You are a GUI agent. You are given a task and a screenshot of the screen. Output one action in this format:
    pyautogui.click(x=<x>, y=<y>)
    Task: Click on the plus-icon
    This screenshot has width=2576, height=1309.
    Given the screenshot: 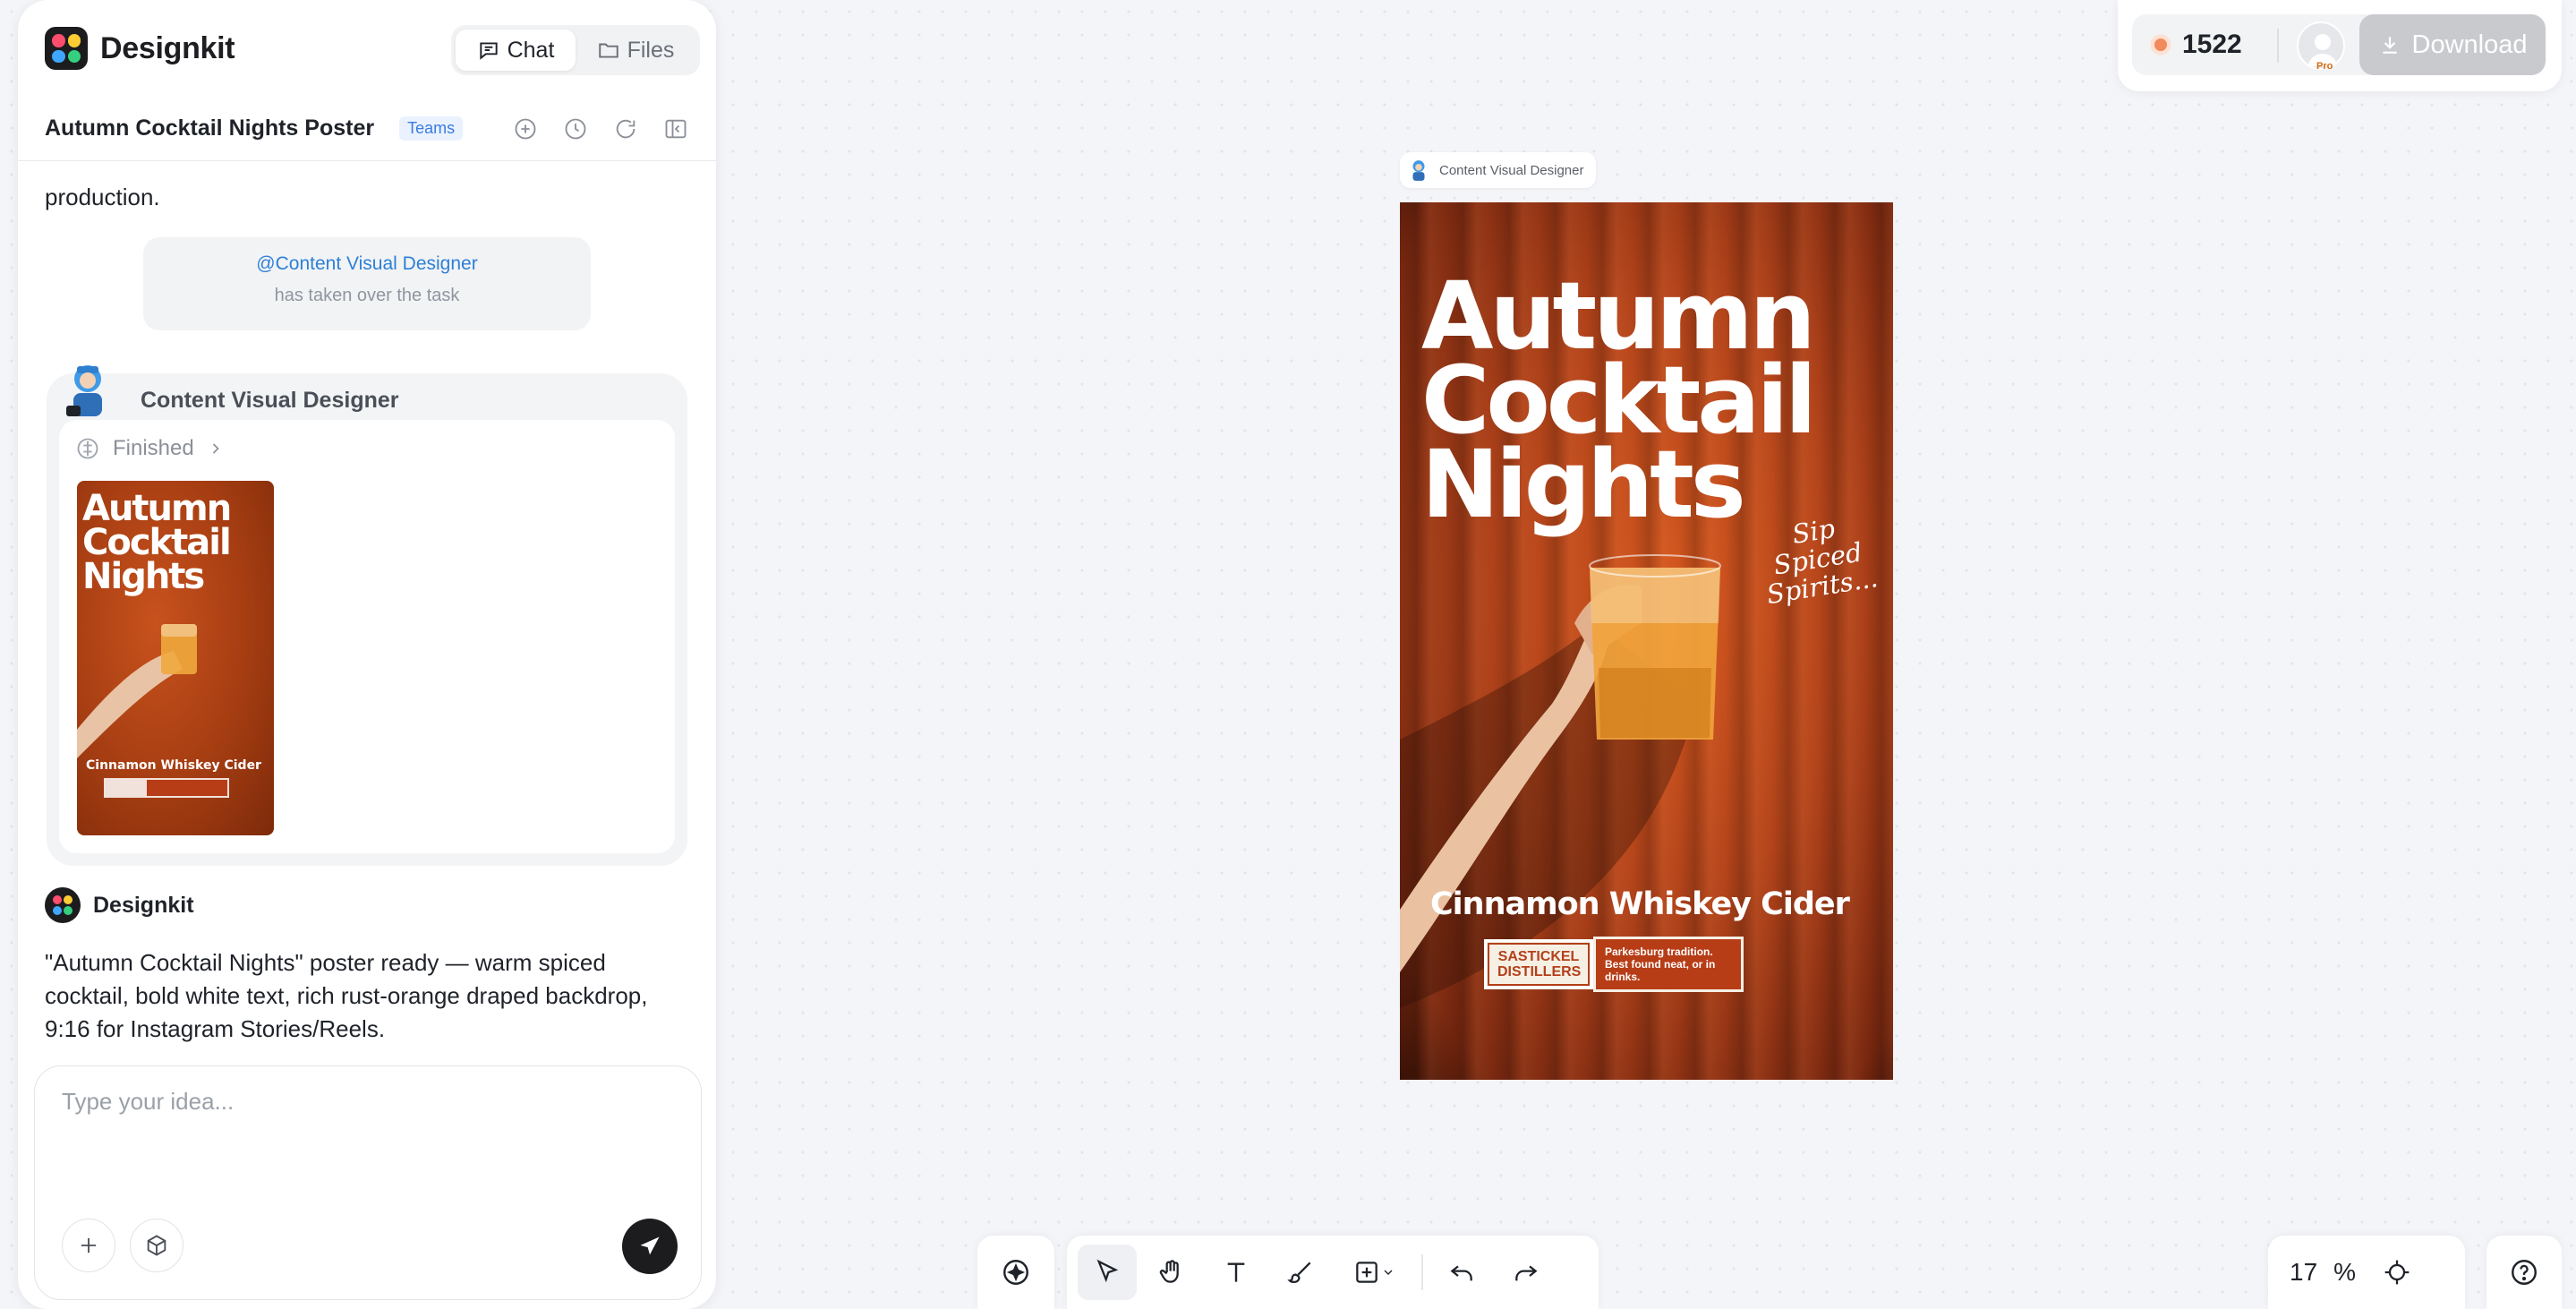 What is the action you would take?
    pyautogui.click(x=89, y=1245)
    